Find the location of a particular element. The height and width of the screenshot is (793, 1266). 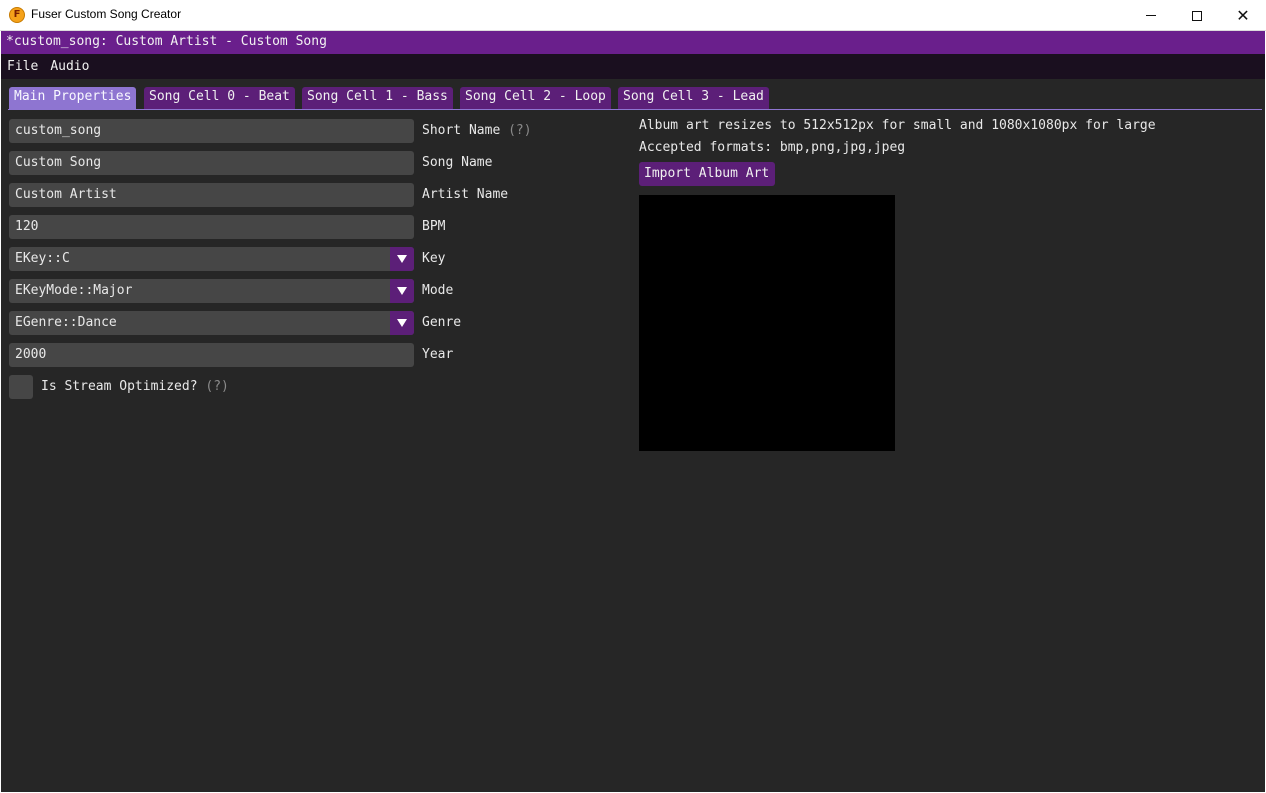

genre-dropdown-button is located at coordinates (402, 323).